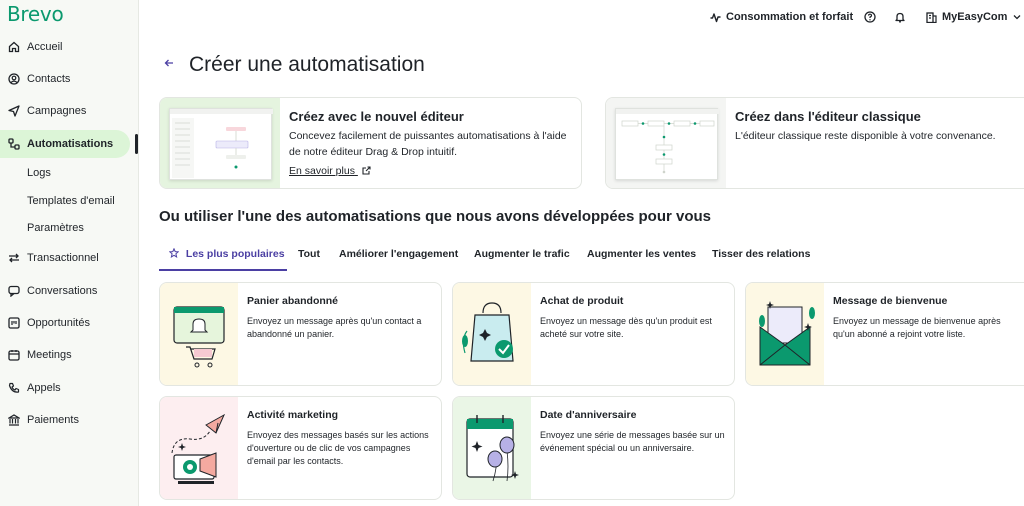  Describe the element at coordinates (62, 291) in the screenshot. I see `sidebar-item-label: Conversations` at that location.